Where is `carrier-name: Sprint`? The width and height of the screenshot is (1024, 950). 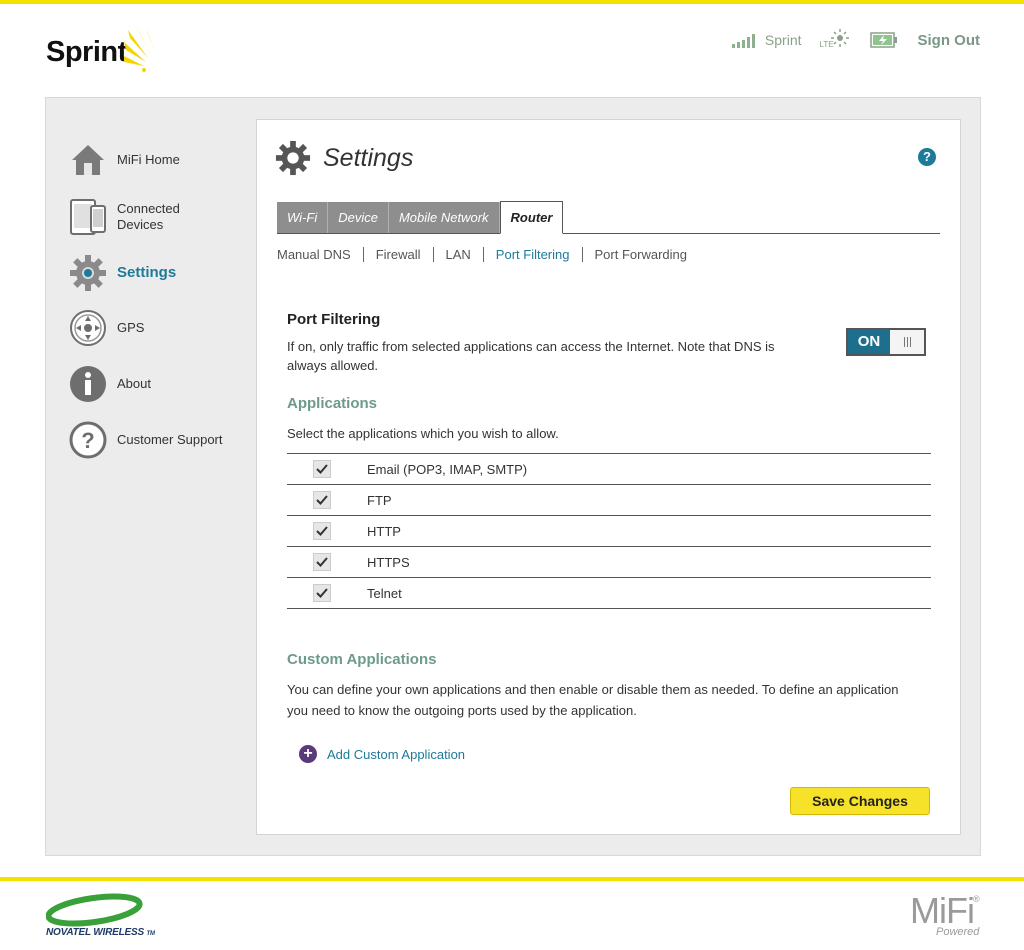
carrier-name: Sprint is located at coordinates (783, 40).